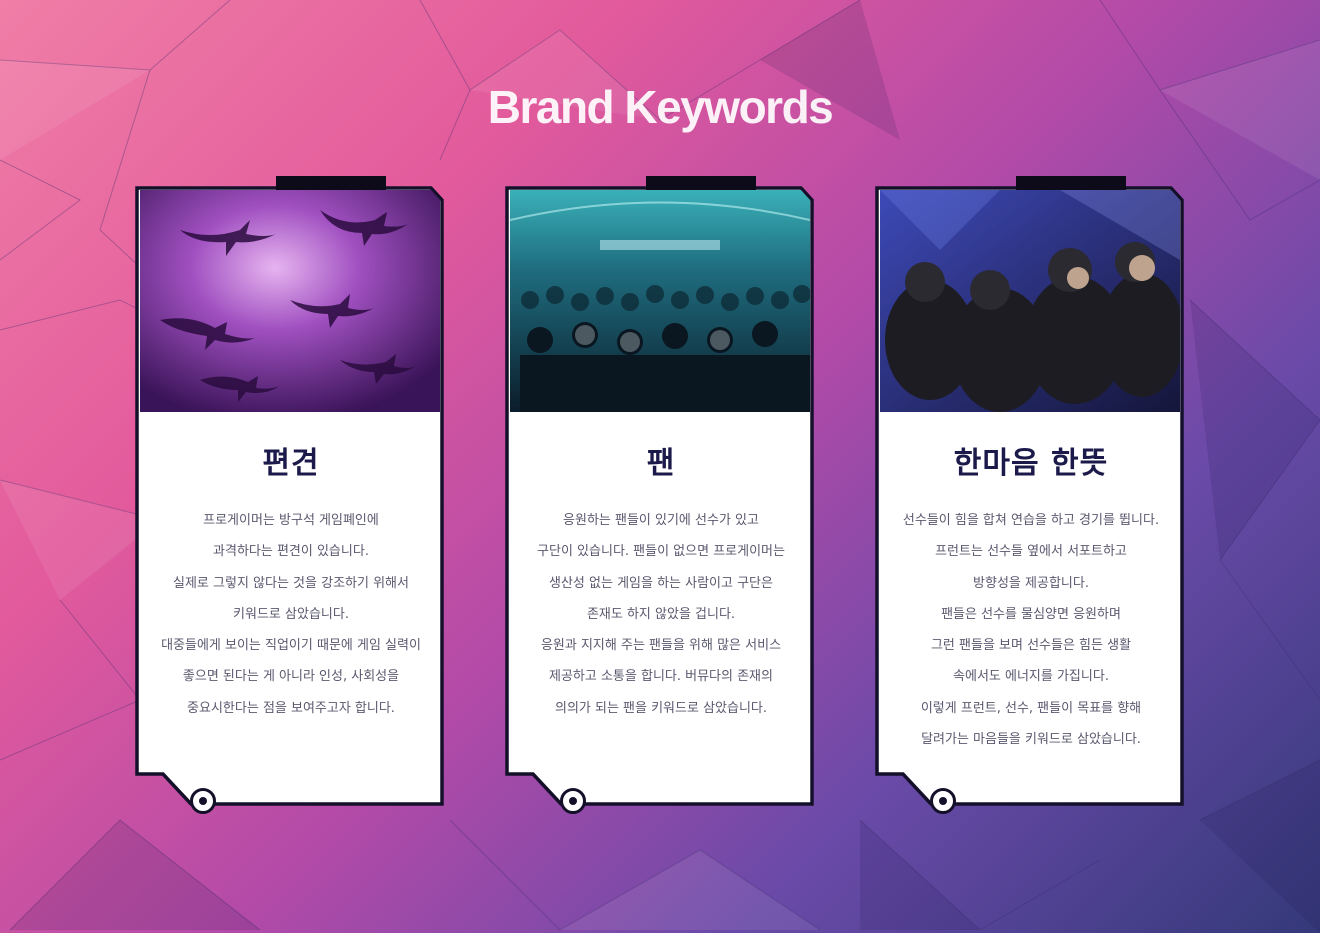  Describe the element at coordinates (661, 708) in the screenshot. I see `card-description-line: 의의가 되는 팬을 키워드로 삼았습니다.` at that location.